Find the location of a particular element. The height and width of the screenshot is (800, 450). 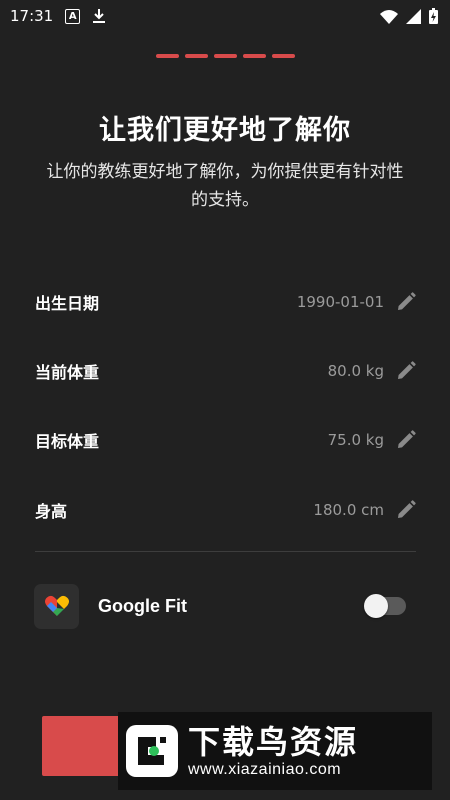

google-fit-heart-icon is located at coordinates (56, 606).